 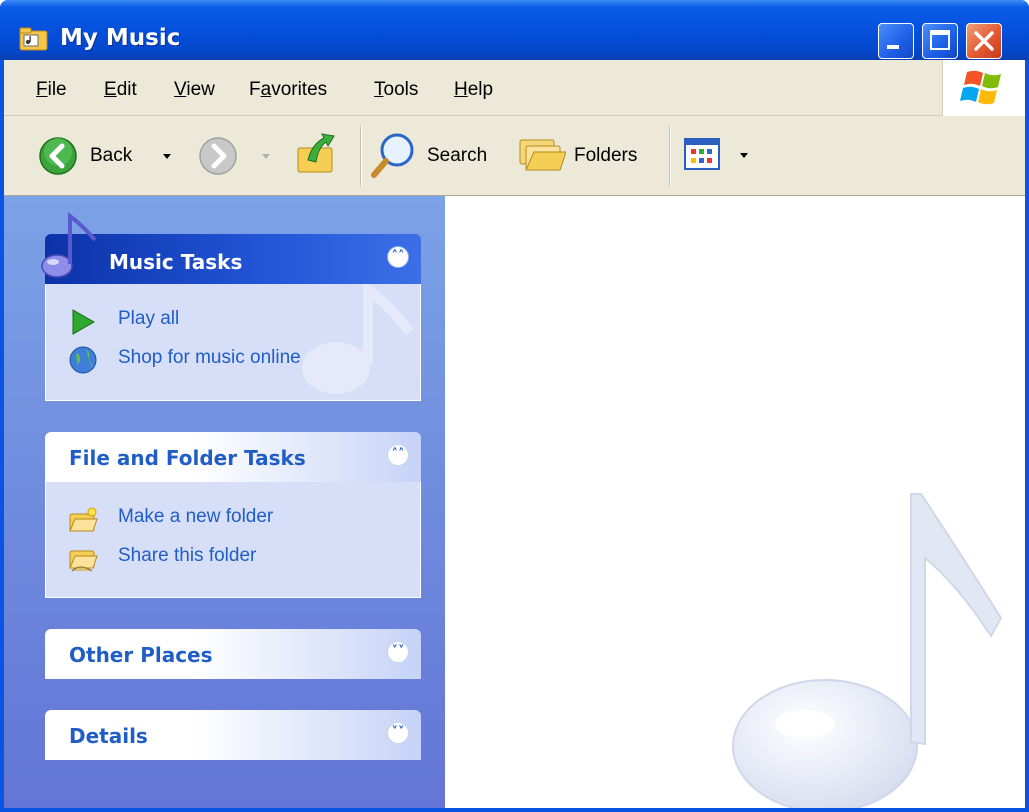 I want to click on share-folder-link: Share this folder, so click(x=219, y=557).